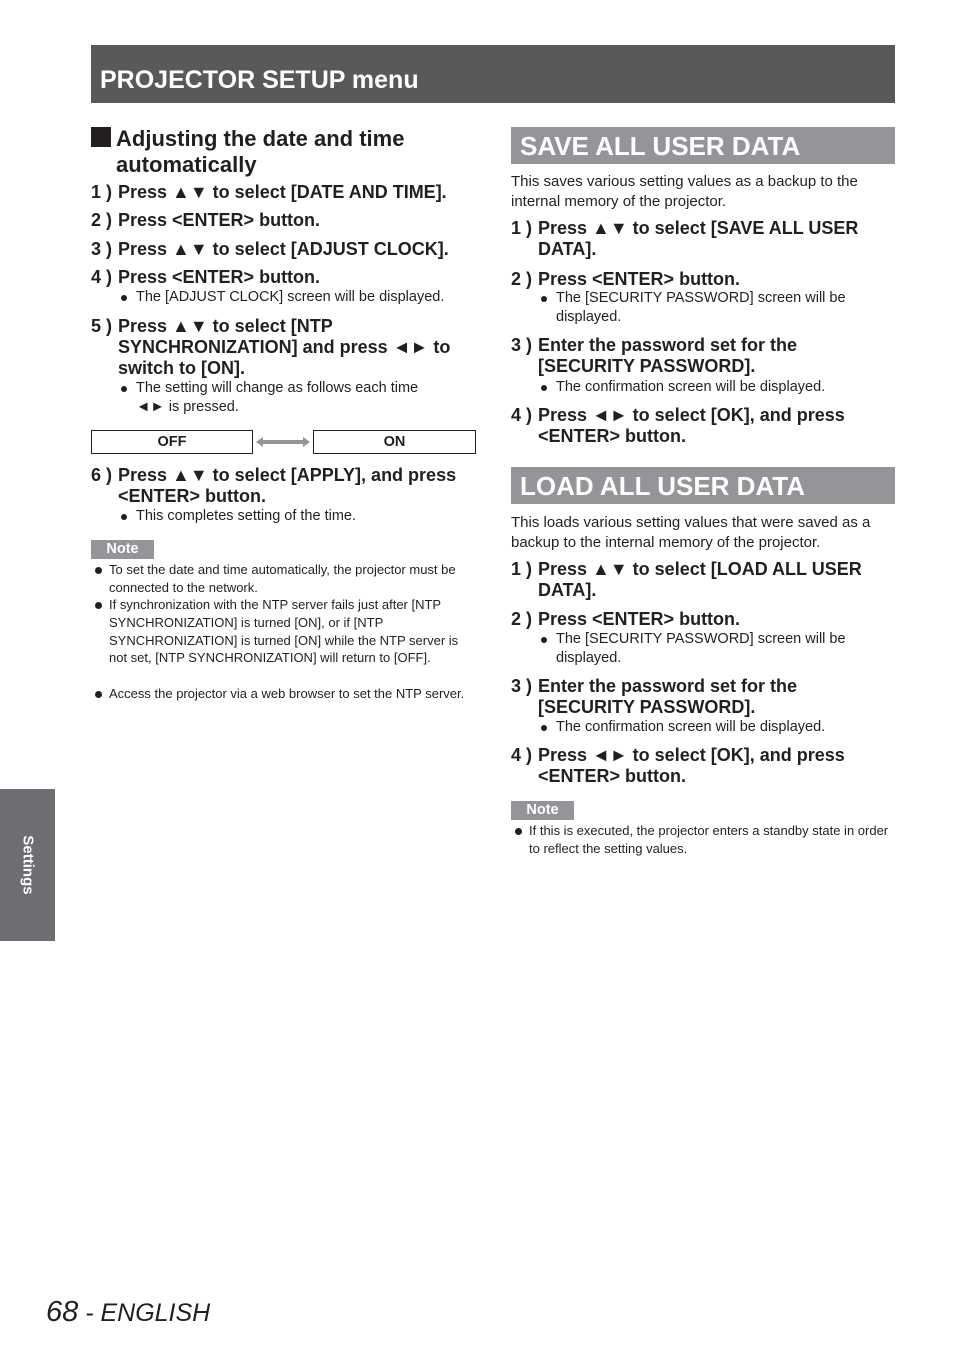  I want to click on load-step-2: 2 ) Press <ENTER> button., so click(626, 619).